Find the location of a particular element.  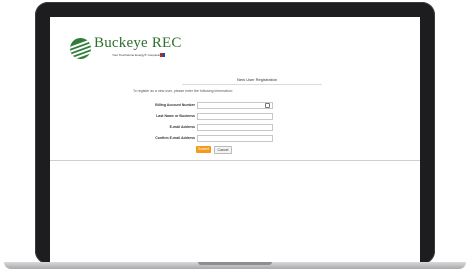

form-row-billing-account: Billing Account Number is located at coordinates (235, 105).